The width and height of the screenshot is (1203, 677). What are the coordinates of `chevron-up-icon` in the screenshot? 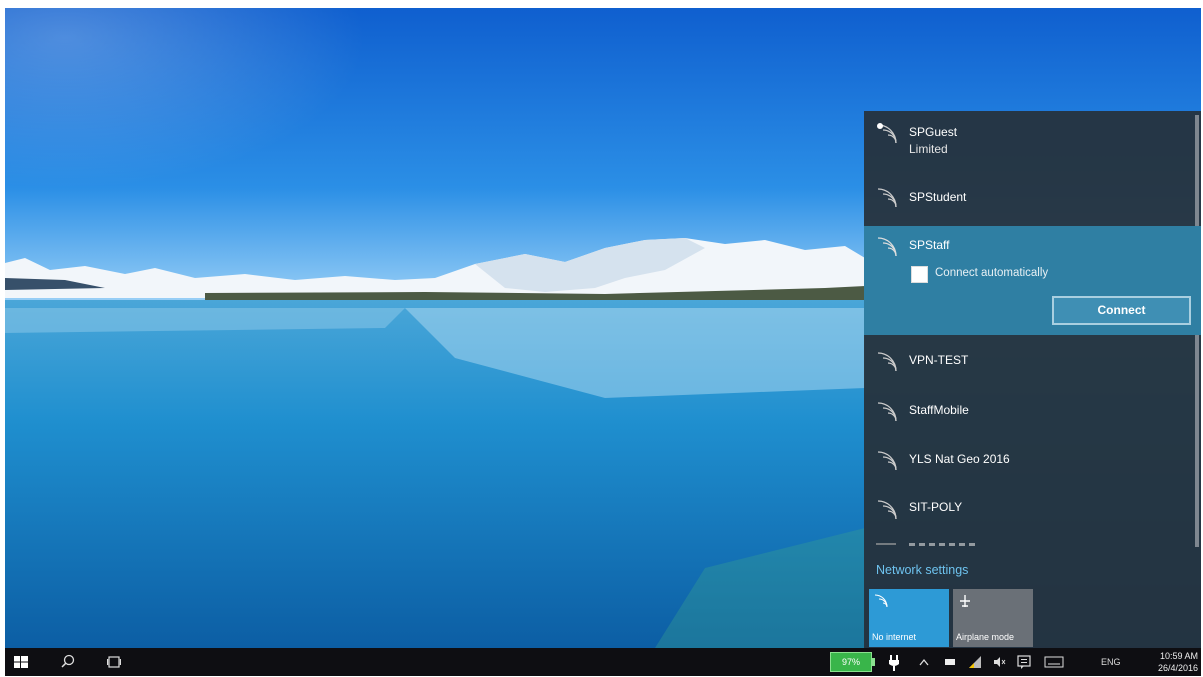 It's located at (924, 662).